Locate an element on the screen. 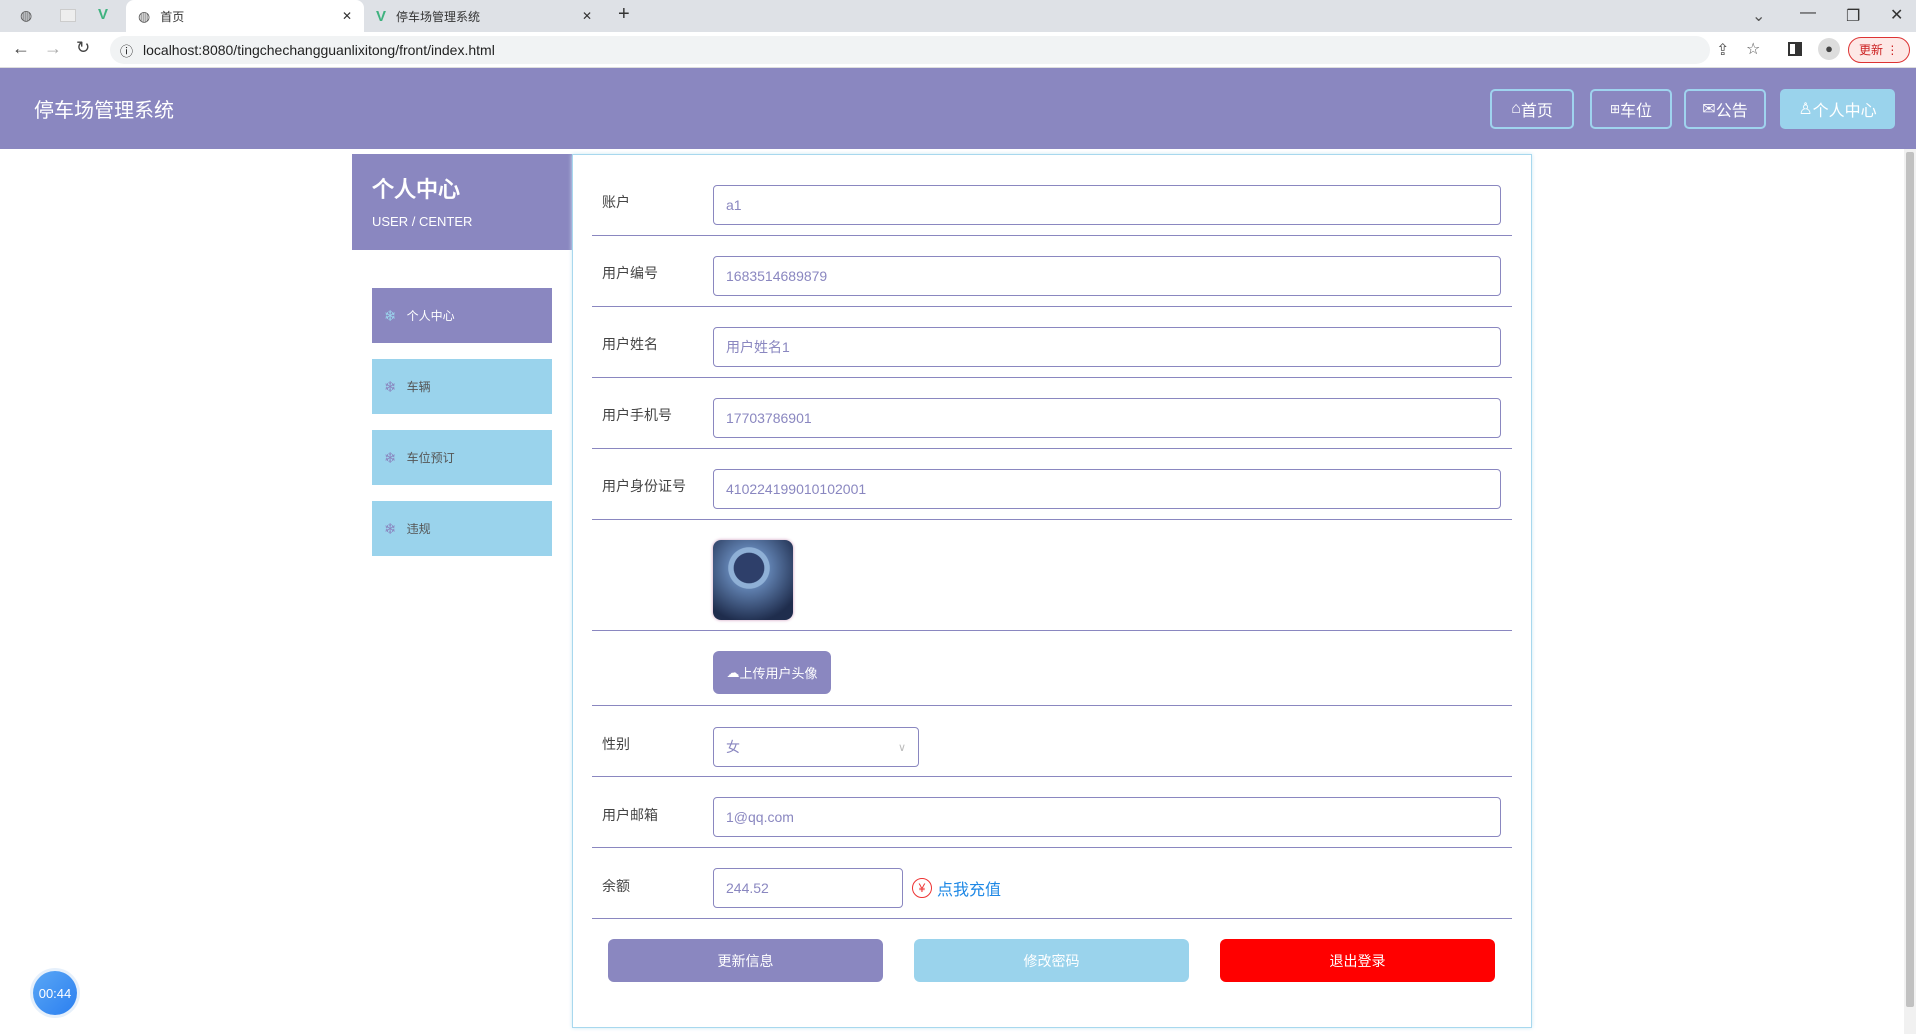  tab-label: 停车场管理系统 is located at coordinates (438, 16).